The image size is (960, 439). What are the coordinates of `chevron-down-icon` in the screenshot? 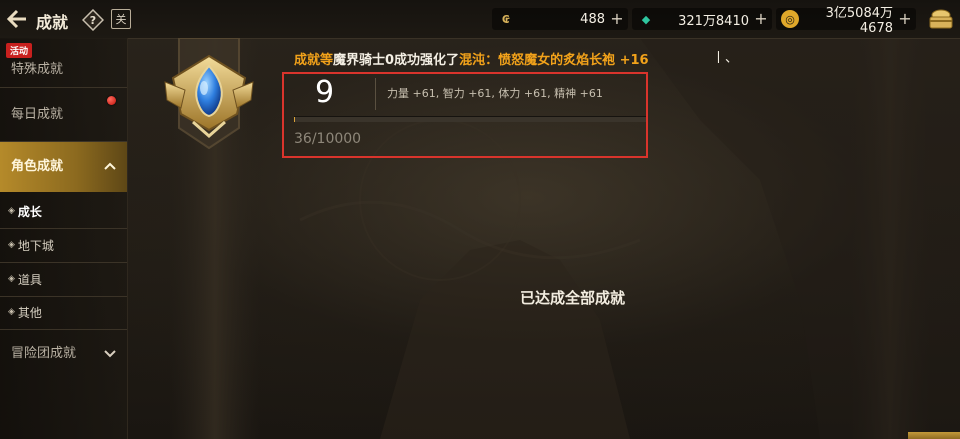 It's located at (110, 354).